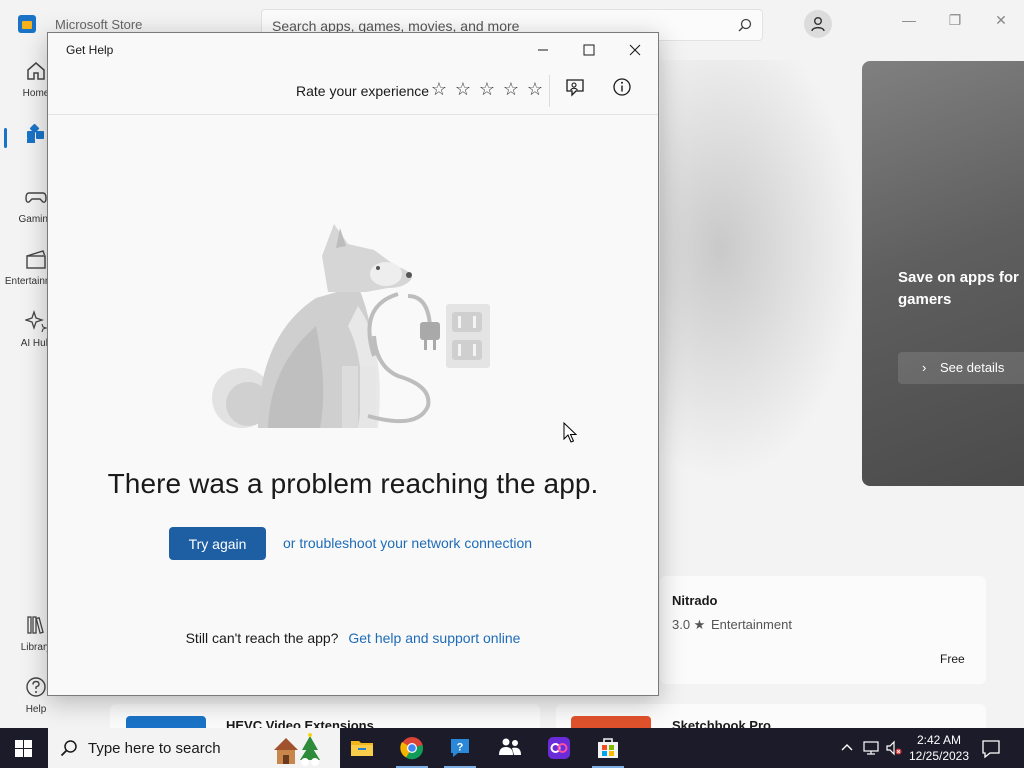  Describe the element at coordinates (721, 723) in the screenshot. I see `card-title: Sketchbook Pro` at that location.